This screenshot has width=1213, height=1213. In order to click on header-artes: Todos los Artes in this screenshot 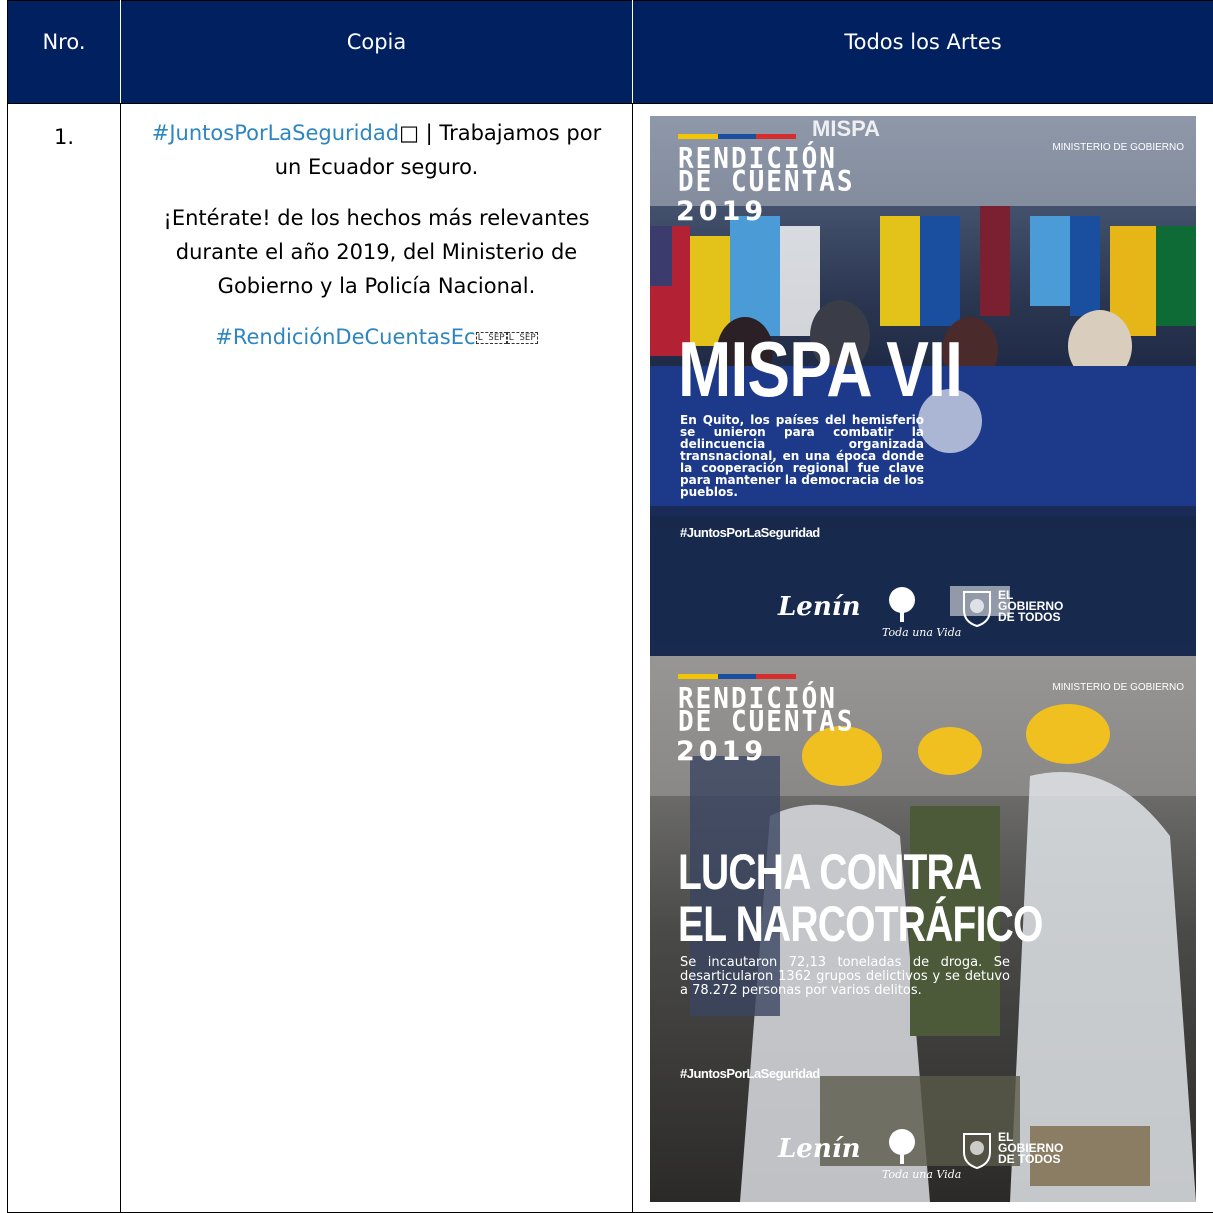, I will do `click(923, 52)`.